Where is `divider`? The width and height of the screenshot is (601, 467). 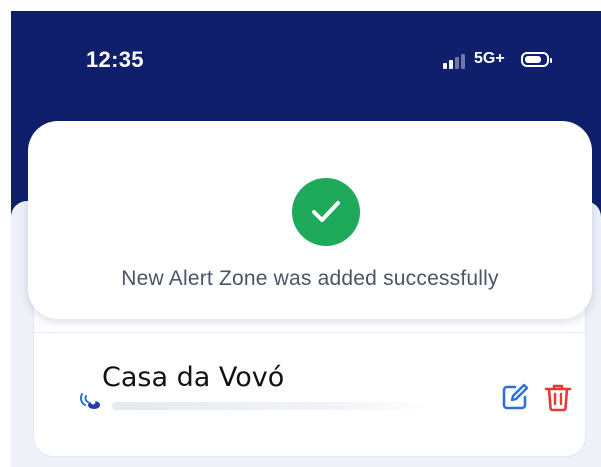 divider is located at coordinates (309, 332).